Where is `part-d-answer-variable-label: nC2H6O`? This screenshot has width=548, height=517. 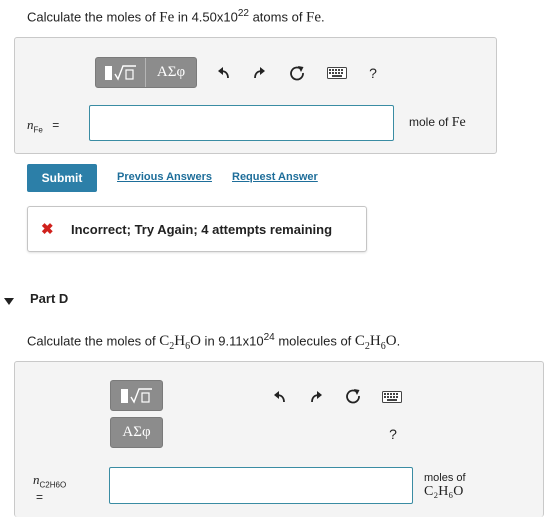
part-d-answer-variable-label: nC2H6O is located at coordinates (49, 480).